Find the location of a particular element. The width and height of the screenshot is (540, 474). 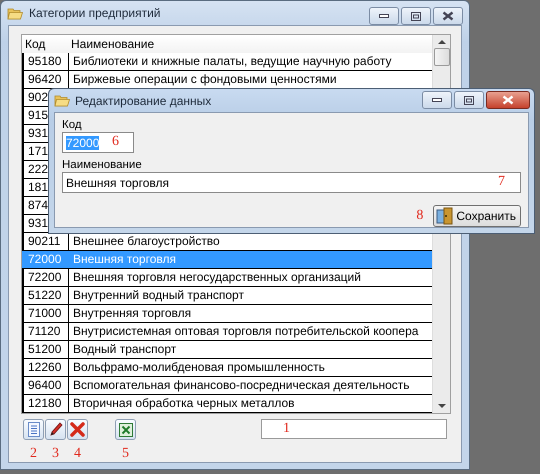

scroll-down-icon is located at coordinates (442, 406).